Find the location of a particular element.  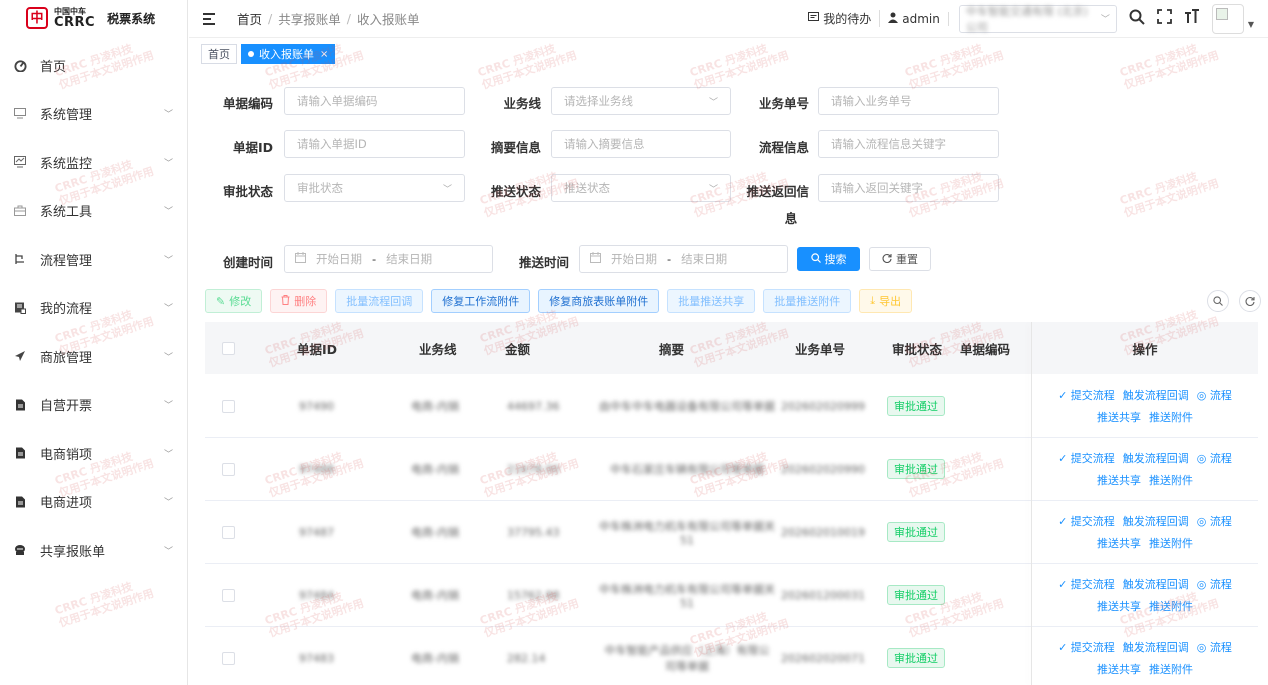

edit-button: ✎ 修改 is located at coordinates (234, 301).